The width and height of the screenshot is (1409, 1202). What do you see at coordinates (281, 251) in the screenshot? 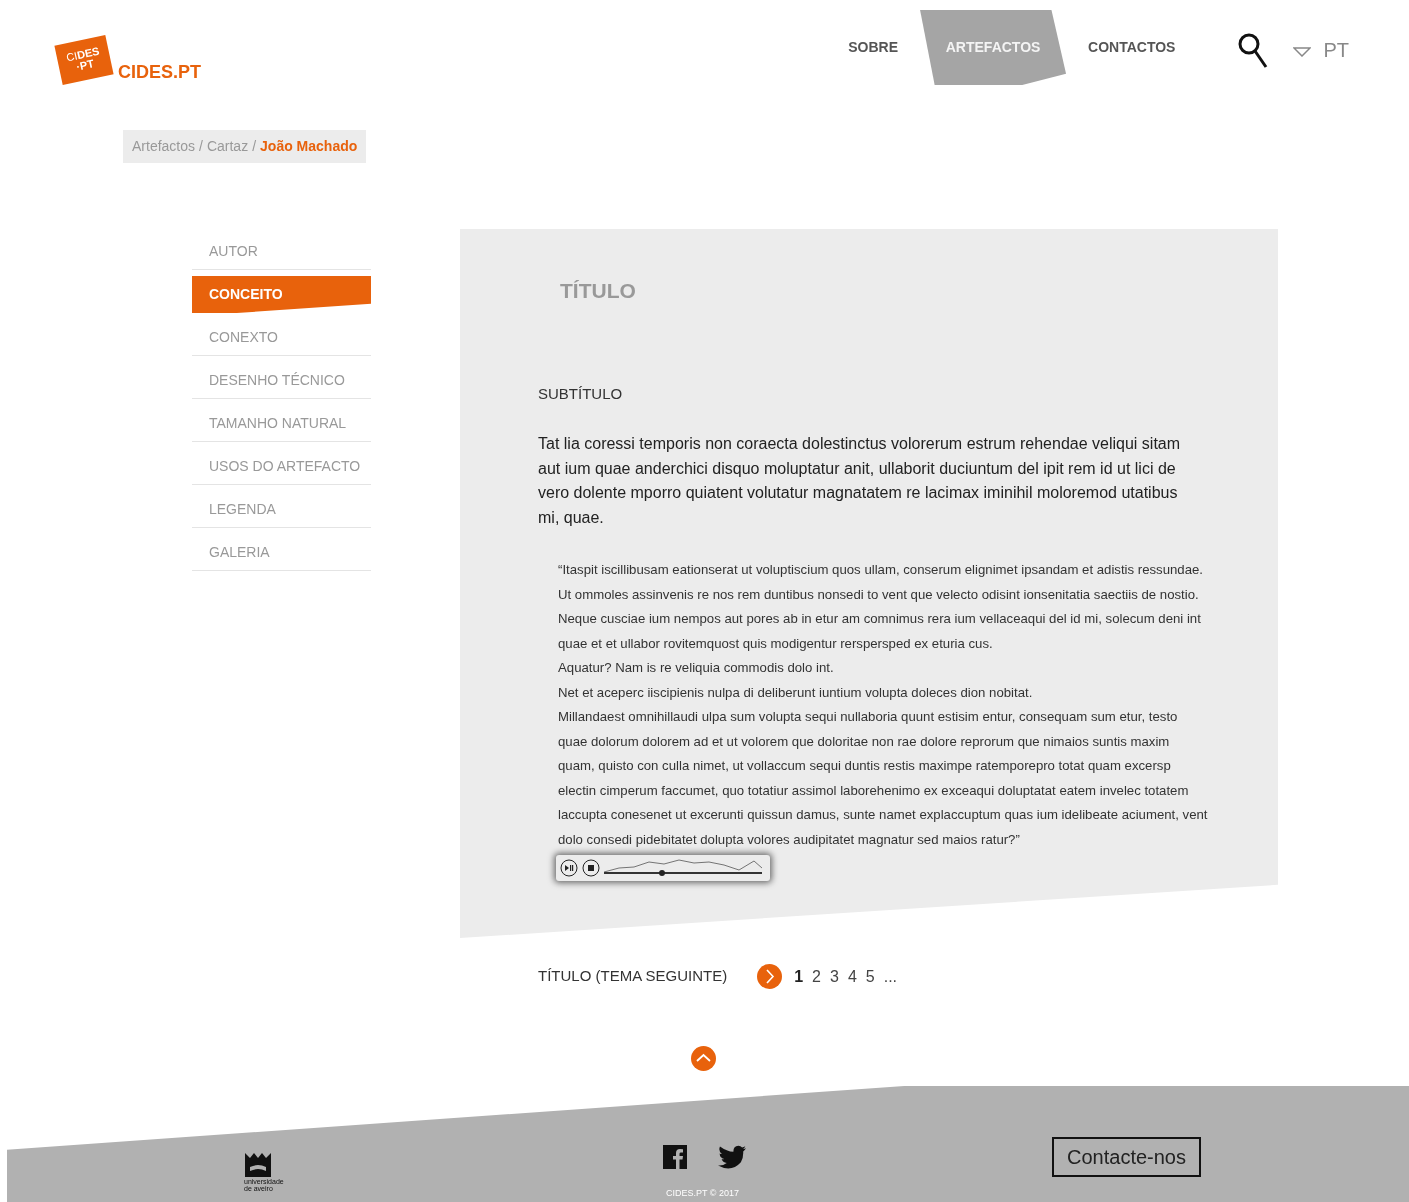
I see `sidebar-item: AUTOR` at bounding box center [281, 251].